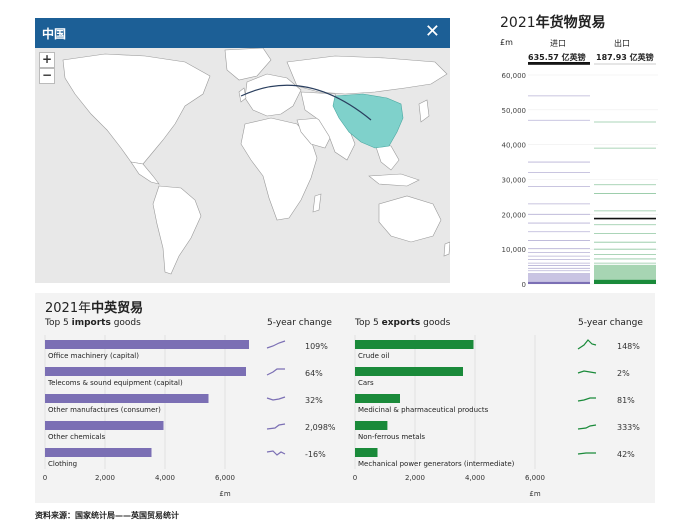 The width and height of the screenshot is (700, 528). I want to click on five-year-change-value: 42%, so click(626, 454).